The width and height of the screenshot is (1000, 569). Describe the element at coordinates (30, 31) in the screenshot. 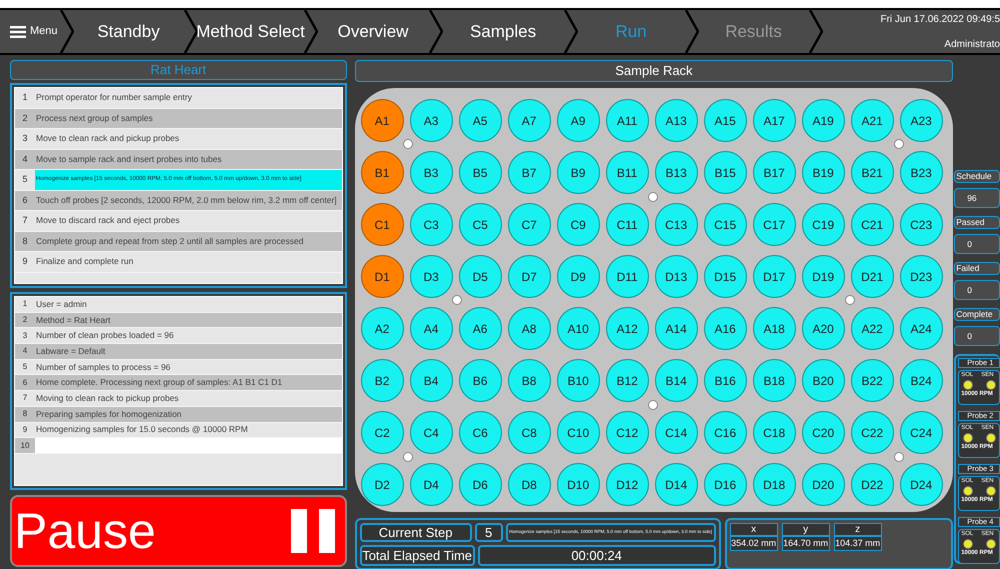

I see `menu-button: Menu` at that location.